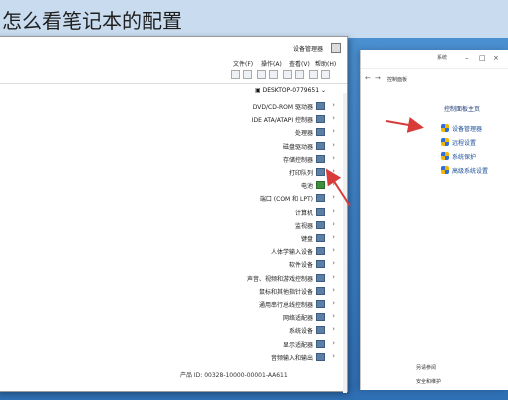 Image resolution: width=508 pixels, height=400 pixels. I want to click on annotation-arrows, so click(374, 162).